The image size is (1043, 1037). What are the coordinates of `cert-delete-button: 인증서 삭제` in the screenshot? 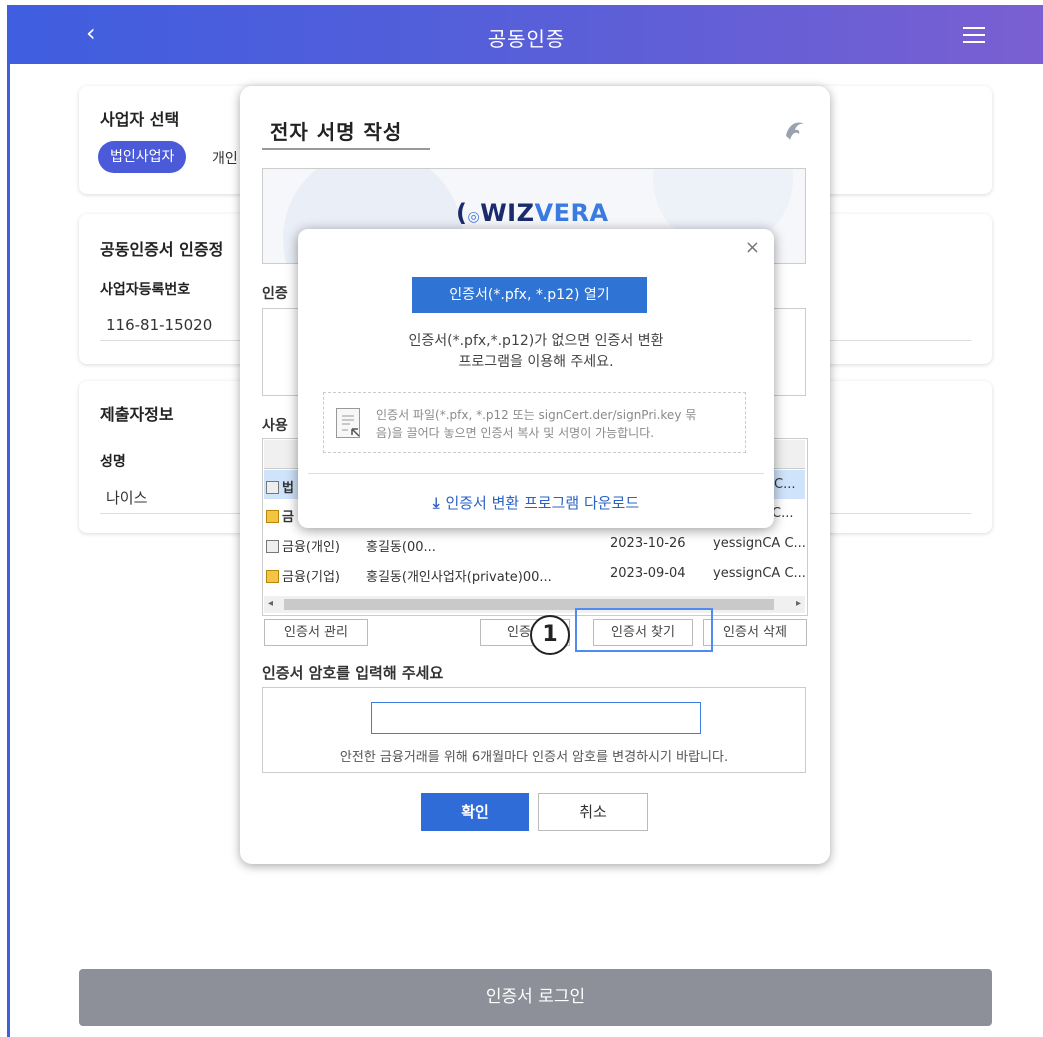 It's located at (755, 632).